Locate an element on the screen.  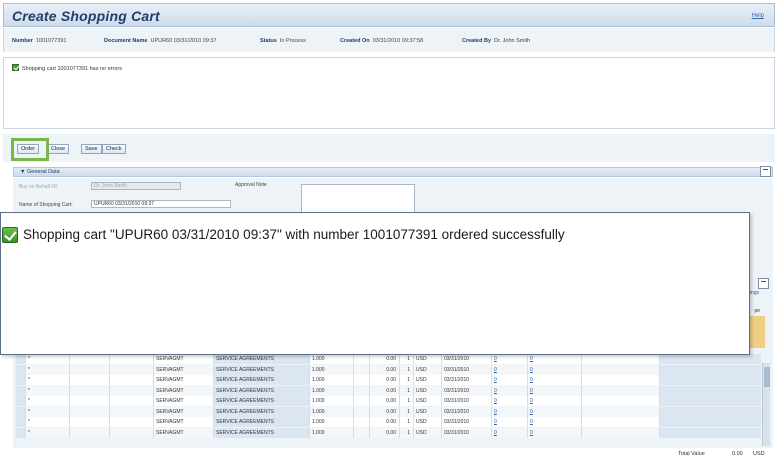
buy-on-behalf-input: Dr. John Smith is located at coordinates (136, 186).